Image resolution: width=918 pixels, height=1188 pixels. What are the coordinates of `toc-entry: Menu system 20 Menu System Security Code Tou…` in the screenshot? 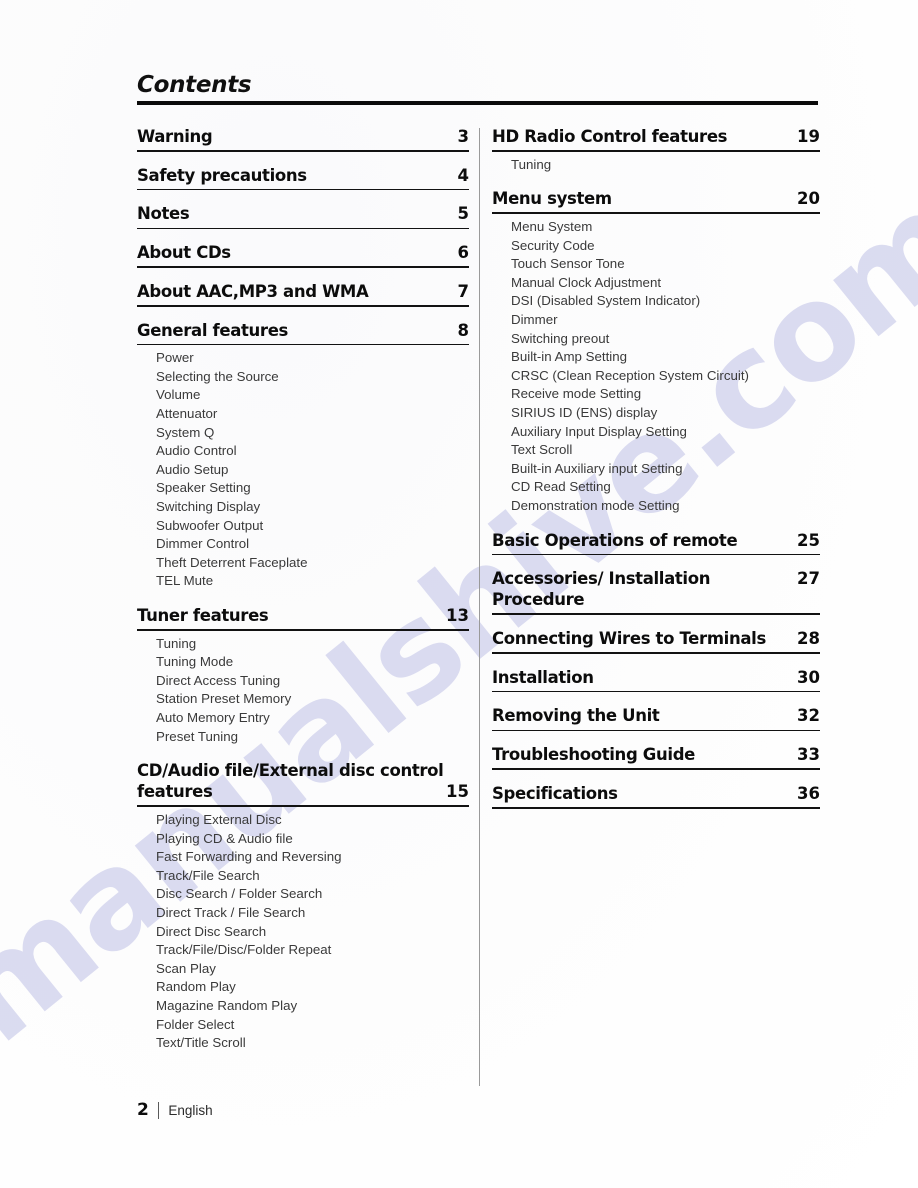 It's located at (656, 351).